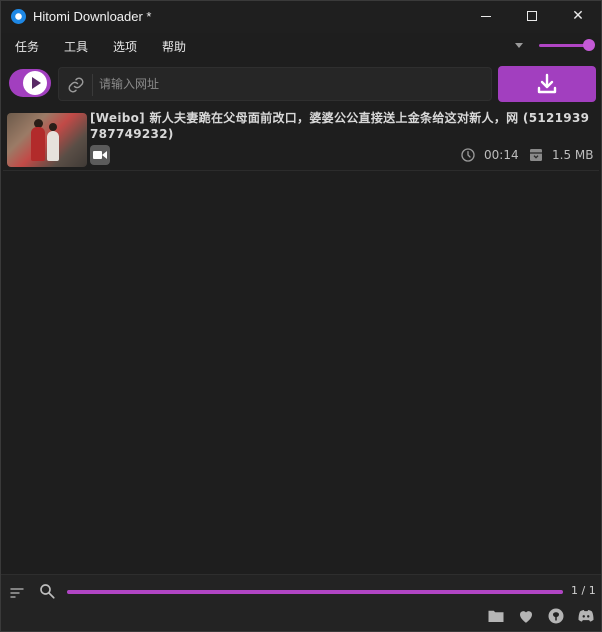 This screenshot has height=632, width=602. I want to click on menu-bar: 任务 工具 选项 帮助, so click(301, 46).